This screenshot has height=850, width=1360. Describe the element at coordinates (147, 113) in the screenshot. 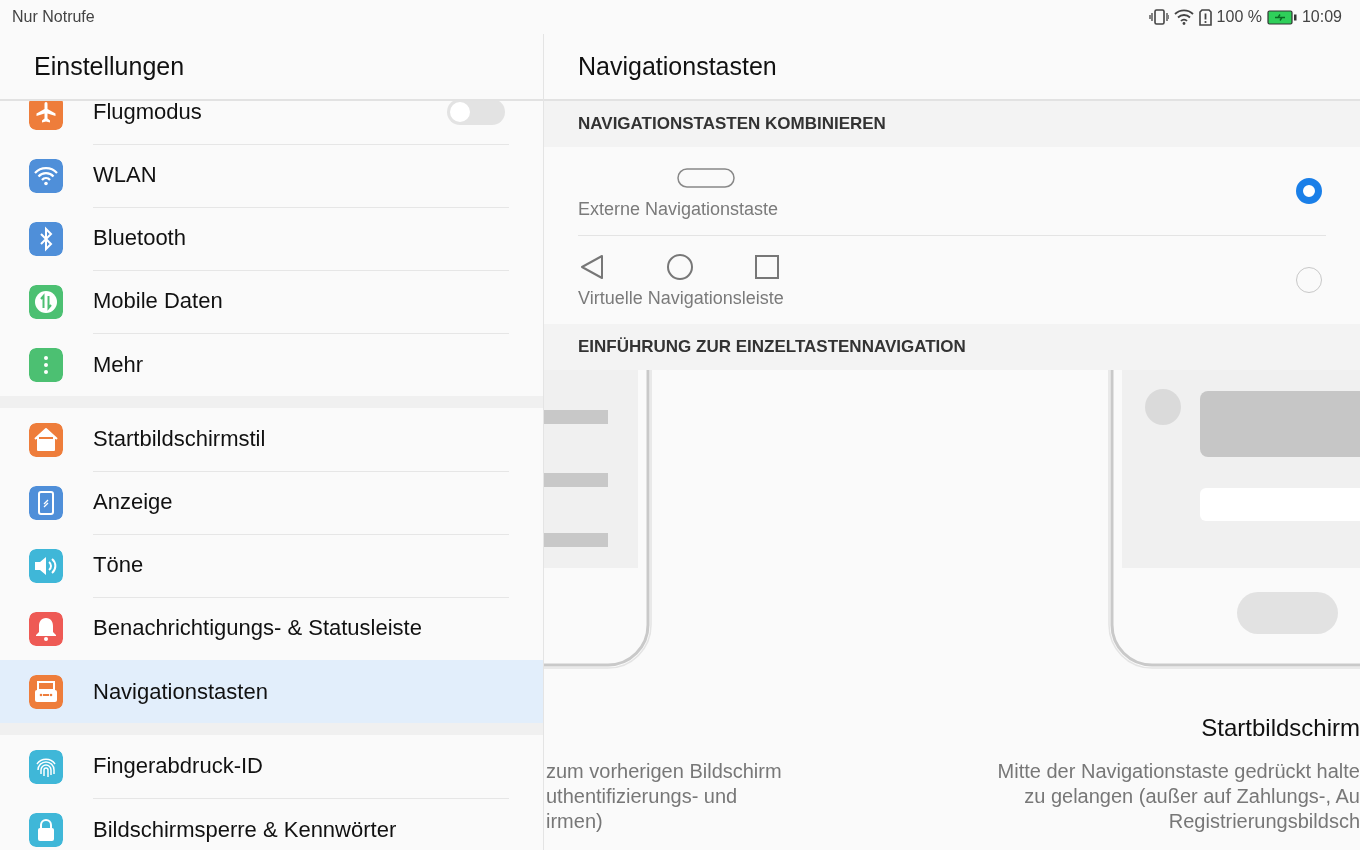

I see `item-label: Flugmodus` at that location.